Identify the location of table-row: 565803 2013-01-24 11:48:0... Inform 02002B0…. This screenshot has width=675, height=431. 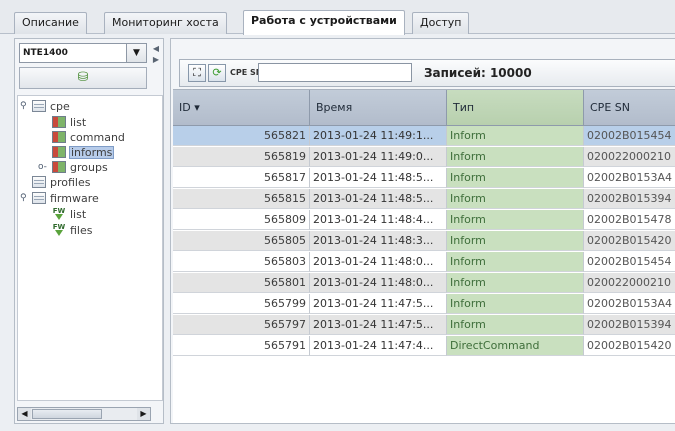
(424, 262).